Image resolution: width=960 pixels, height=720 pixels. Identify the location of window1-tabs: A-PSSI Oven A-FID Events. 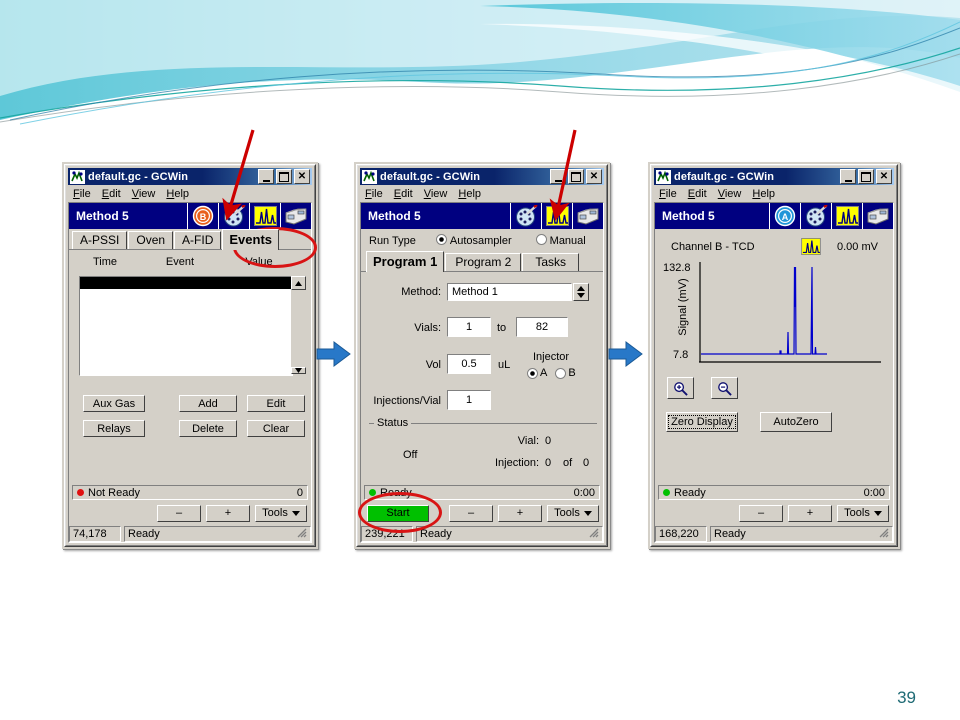
(190, 239).